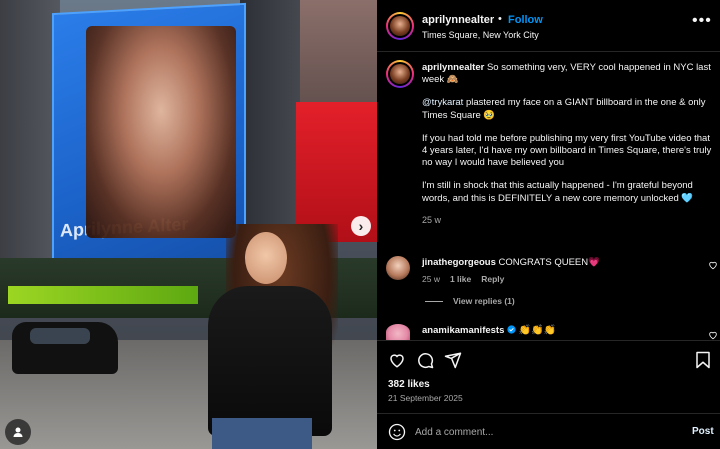  Describe the element at coordinates (103, 295) in the screenshot. I see `green-sign` at that location.